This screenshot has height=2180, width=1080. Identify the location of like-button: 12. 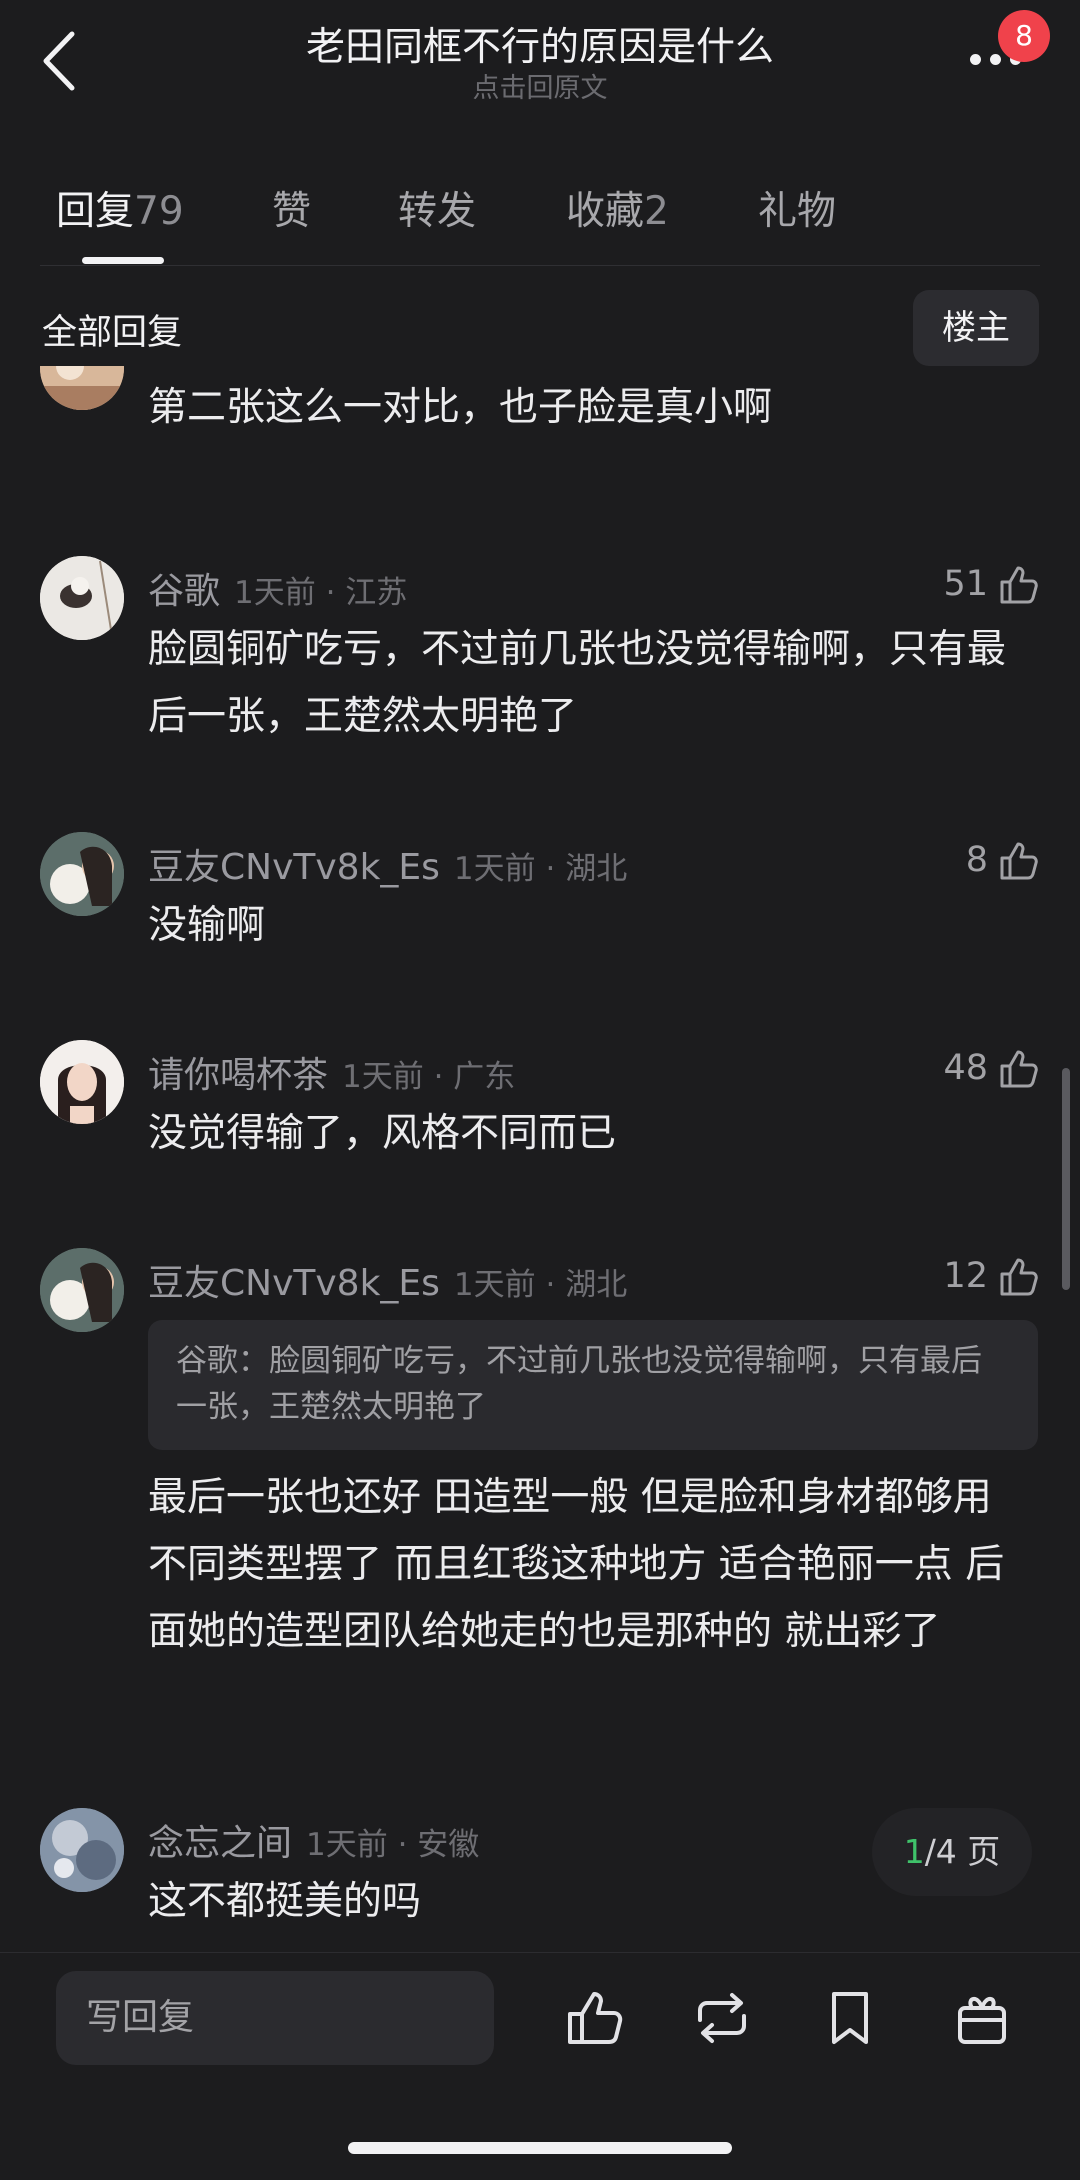
(991, 1276).